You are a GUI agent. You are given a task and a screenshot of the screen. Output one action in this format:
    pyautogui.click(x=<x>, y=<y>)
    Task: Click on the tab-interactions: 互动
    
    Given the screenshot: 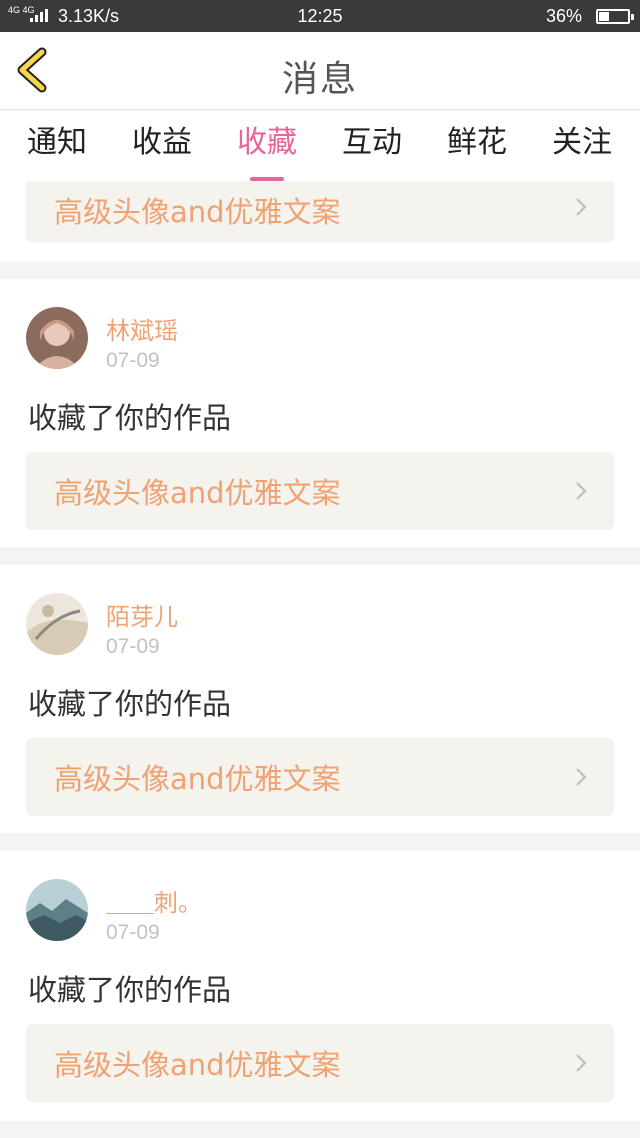 What is the action you would take?
    pyautogui.click(x=372, y=143)
    